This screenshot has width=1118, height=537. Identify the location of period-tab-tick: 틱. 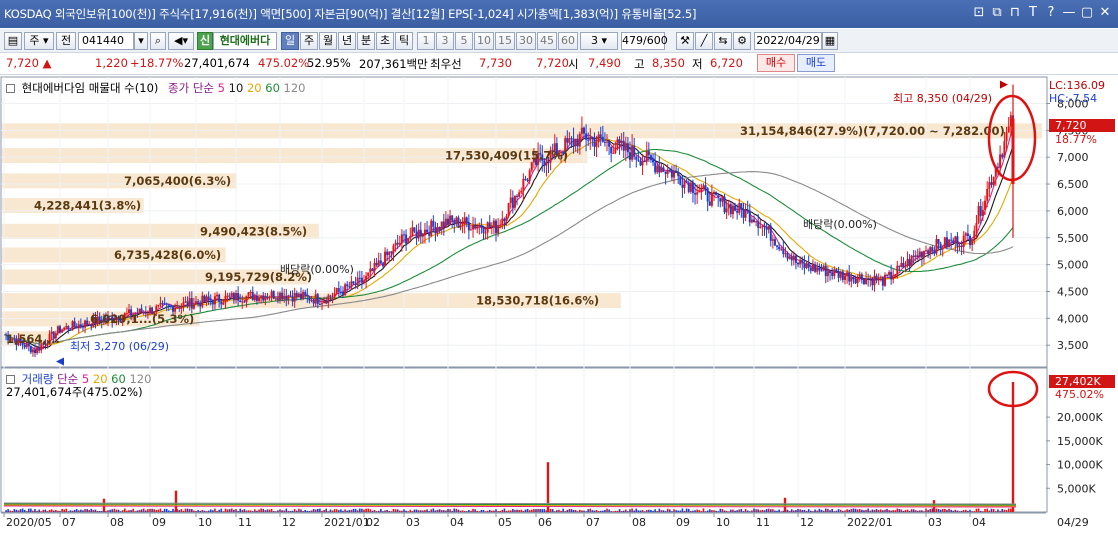
(404, 41).